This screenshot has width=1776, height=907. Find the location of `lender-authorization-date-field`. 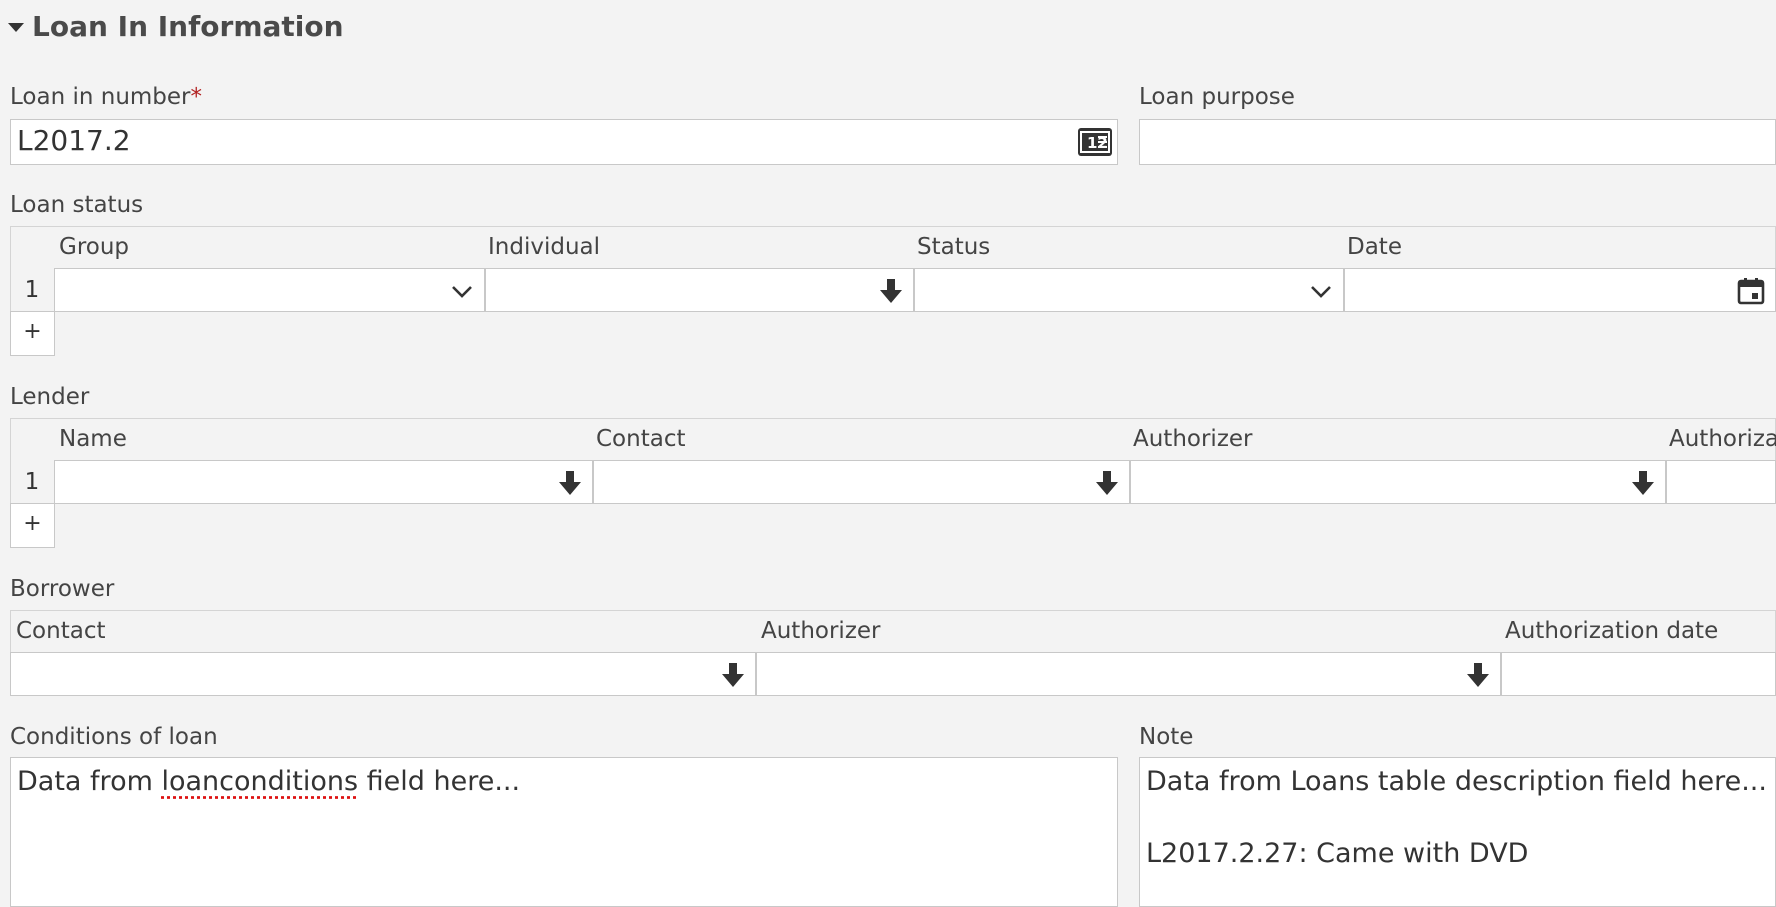

lender-authorization-date-field is located at coordinates (1721, 482).